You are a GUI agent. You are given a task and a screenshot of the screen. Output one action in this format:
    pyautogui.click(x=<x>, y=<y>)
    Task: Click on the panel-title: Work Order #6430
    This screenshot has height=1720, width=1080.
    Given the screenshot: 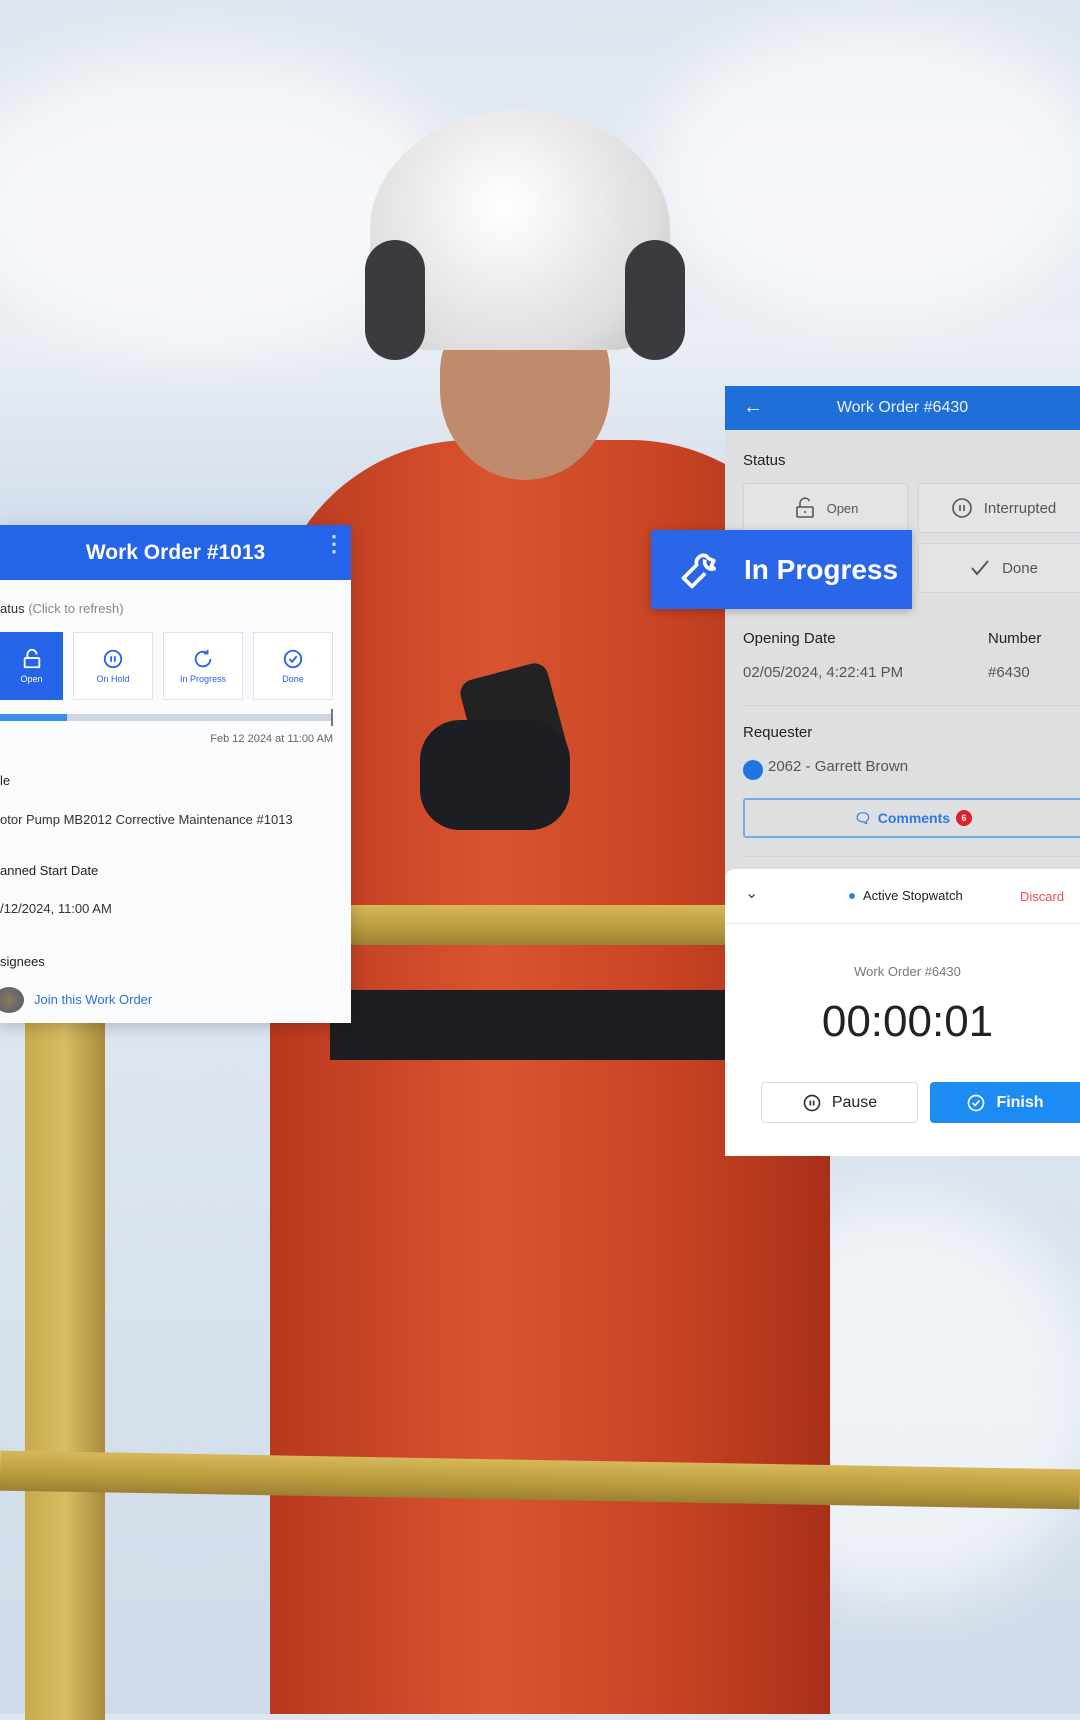 What is the action you would take?
    pyautogui.click(x=902, y=407)
    